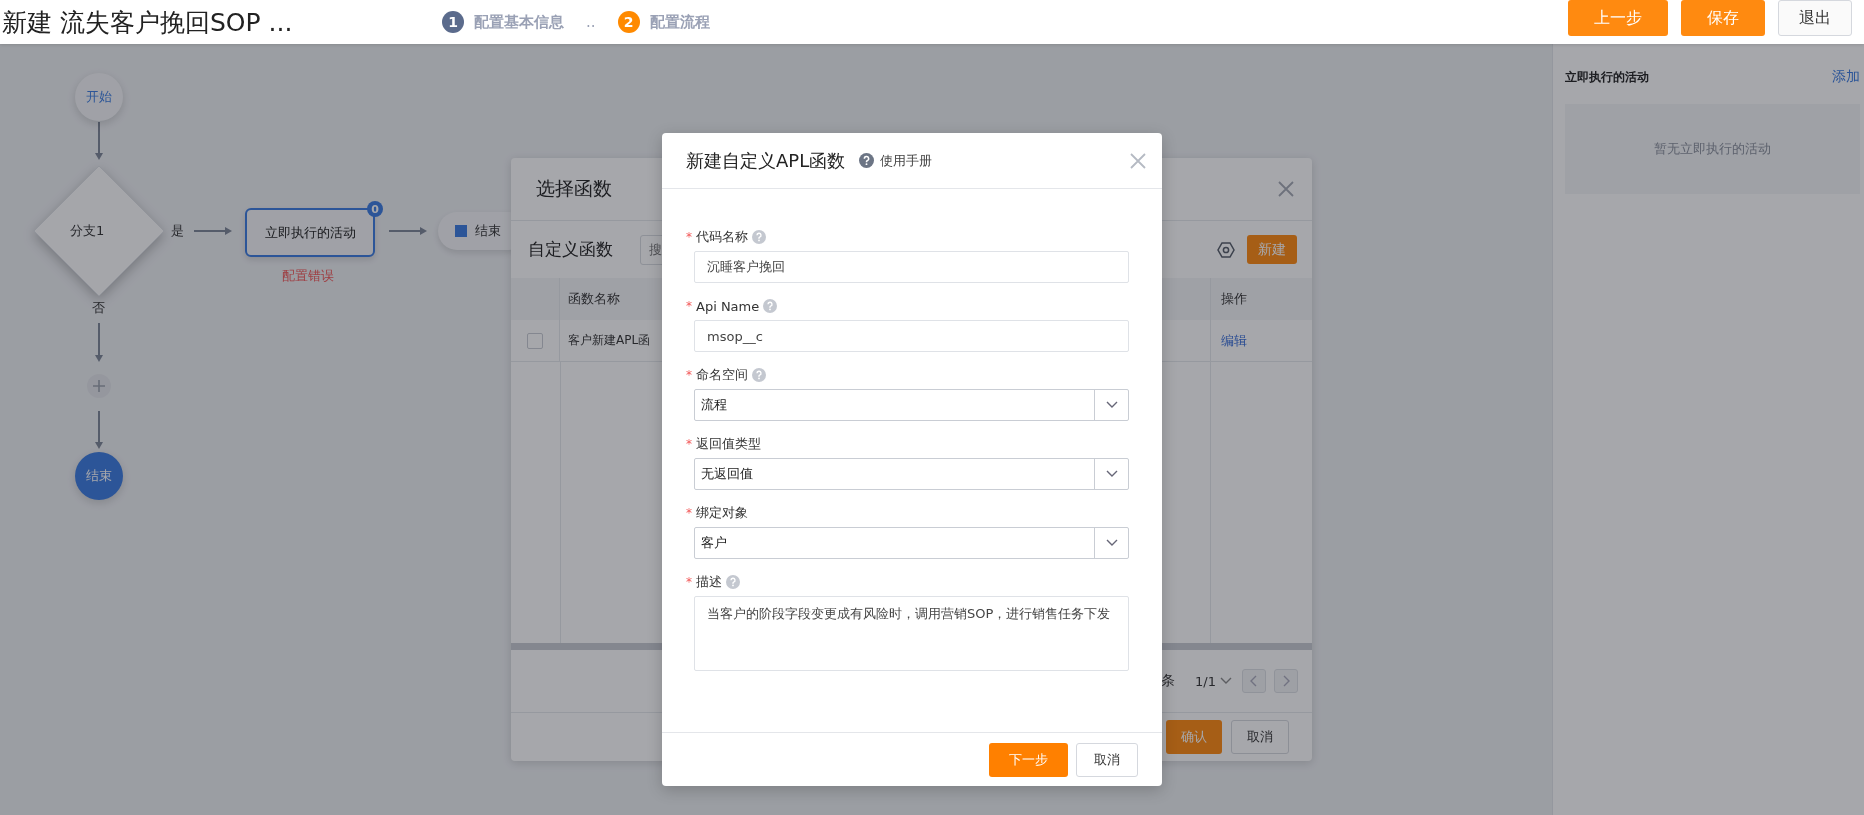 This screenshot has width=1864, height=815. What do you see at coordinates (308, 276) in the screenshot?
I see `error-text: 配置错误` at bounding box center [308, 276].